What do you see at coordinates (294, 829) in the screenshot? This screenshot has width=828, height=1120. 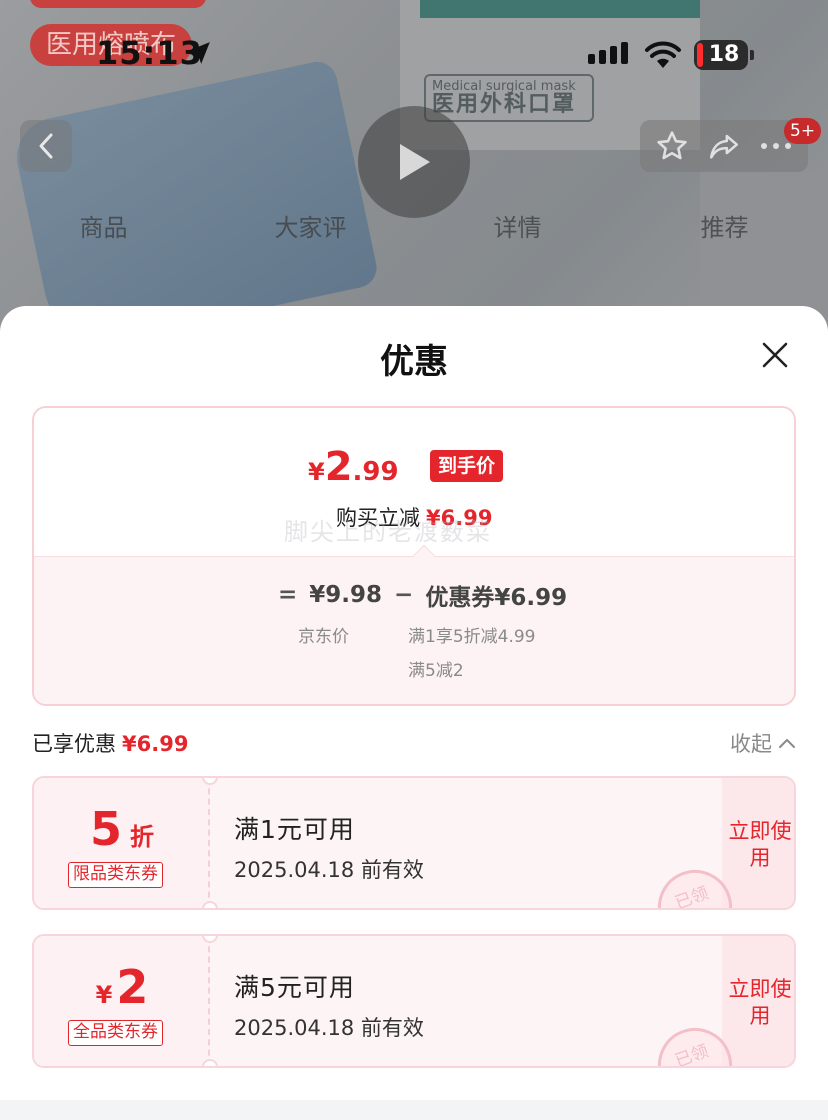 I see `coupon-condition: 满1元可用` at bounding box center [294, 829].